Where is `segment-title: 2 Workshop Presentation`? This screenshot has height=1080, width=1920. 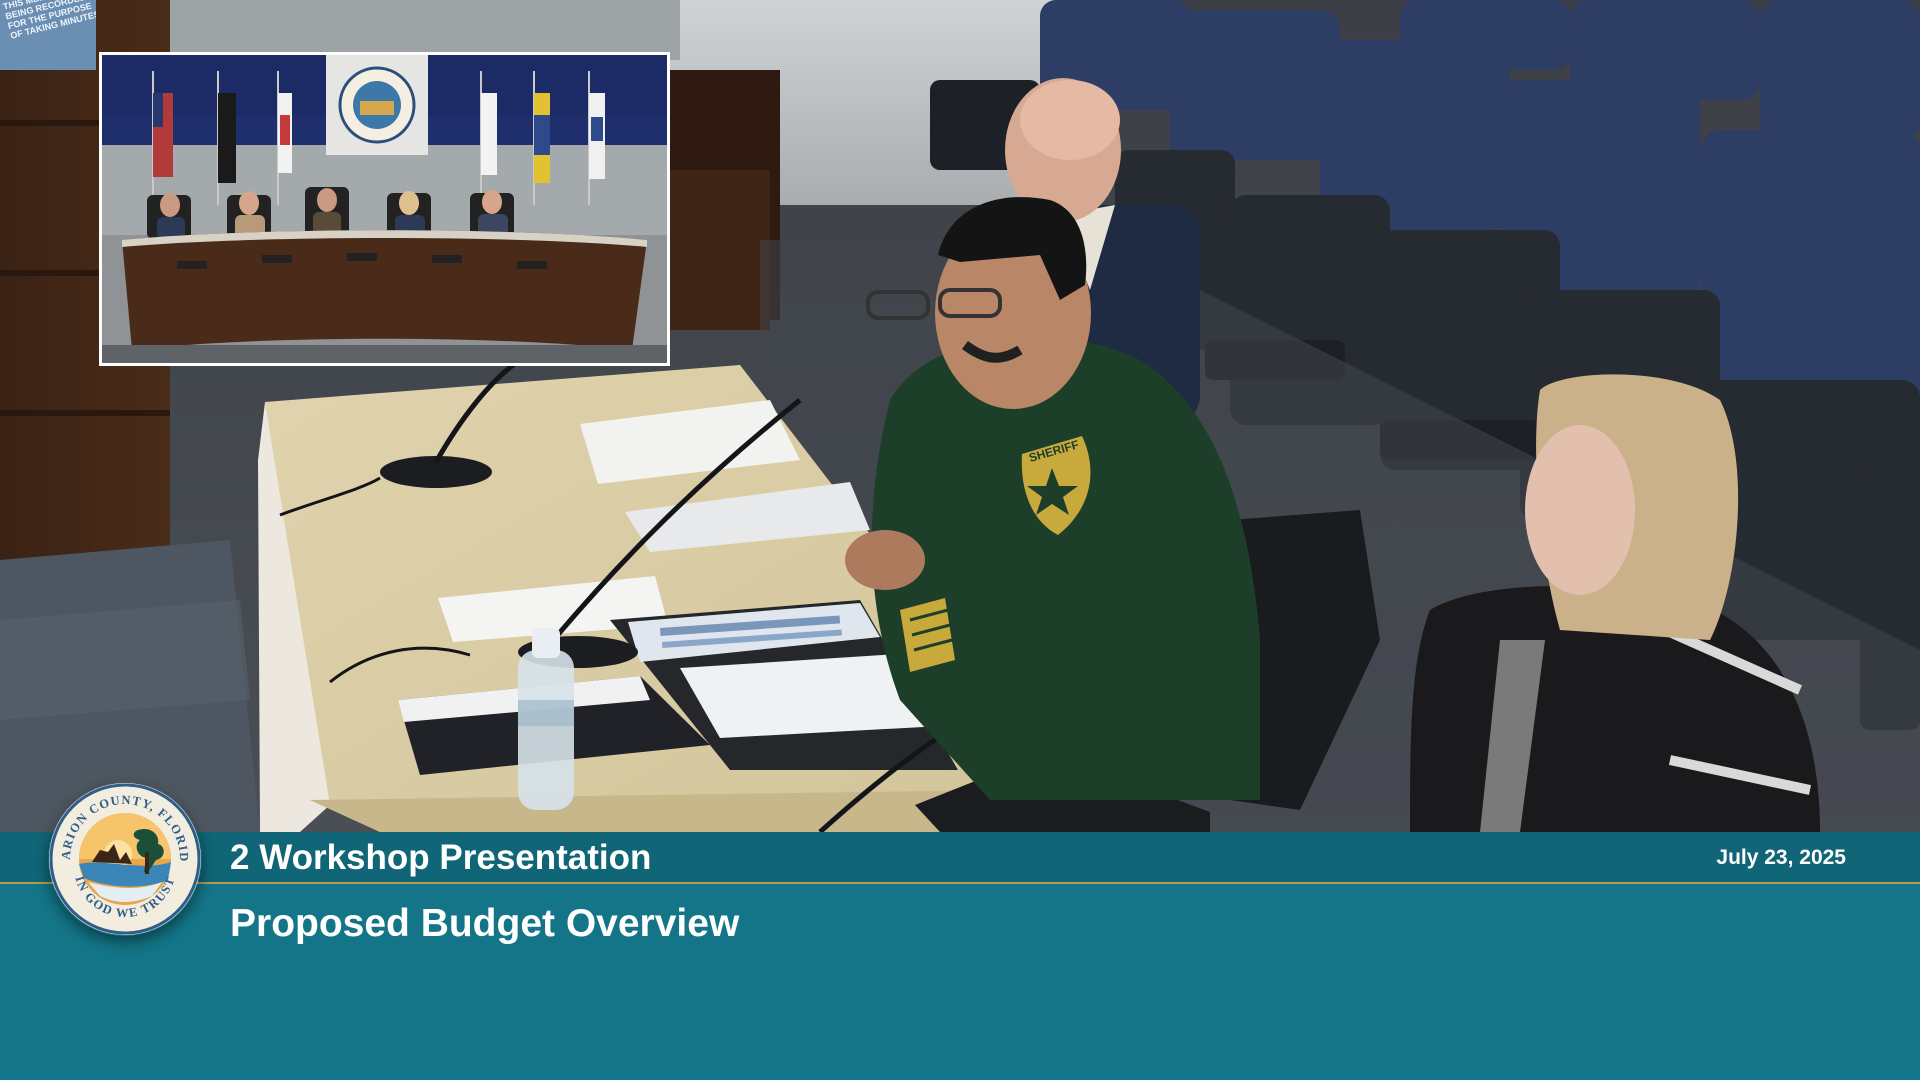 segment-title: 2 Workshop Presentation is located at coordinates (441, 857).